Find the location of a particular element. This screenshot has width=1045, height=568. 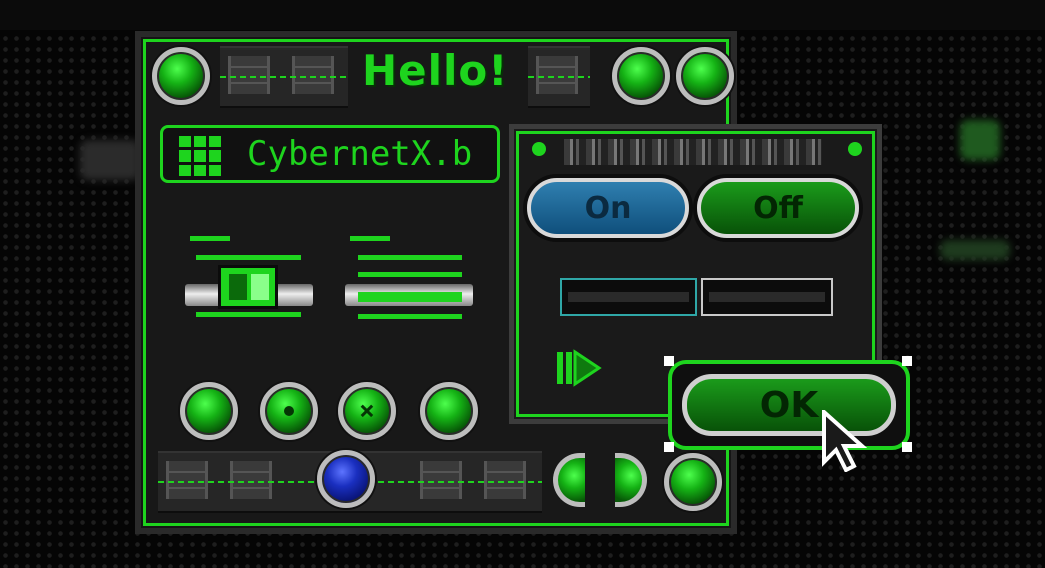

orb-button-close: × is located at coordinates (367, 411).